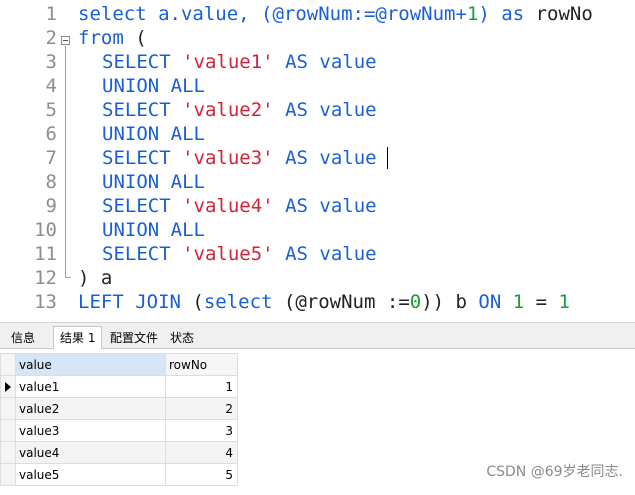 Image resolution: width=635 pixels, height=495 pixels. I want to click on cell-rowno: 3, so click(201, 430).